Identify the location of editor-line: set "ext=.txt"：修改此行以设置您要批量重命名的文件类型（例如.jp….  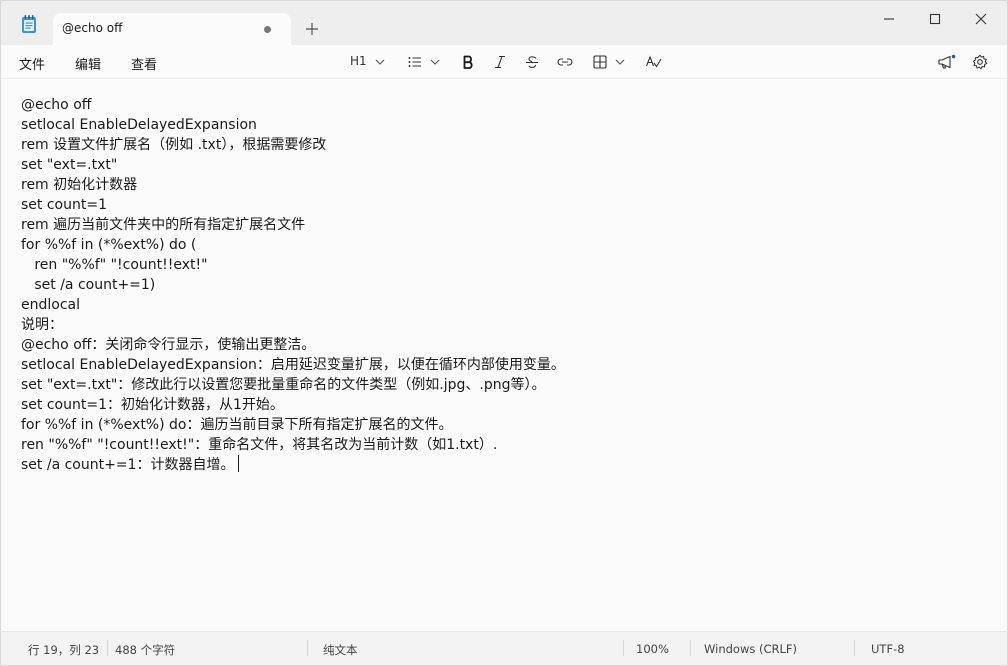
(283, 385).